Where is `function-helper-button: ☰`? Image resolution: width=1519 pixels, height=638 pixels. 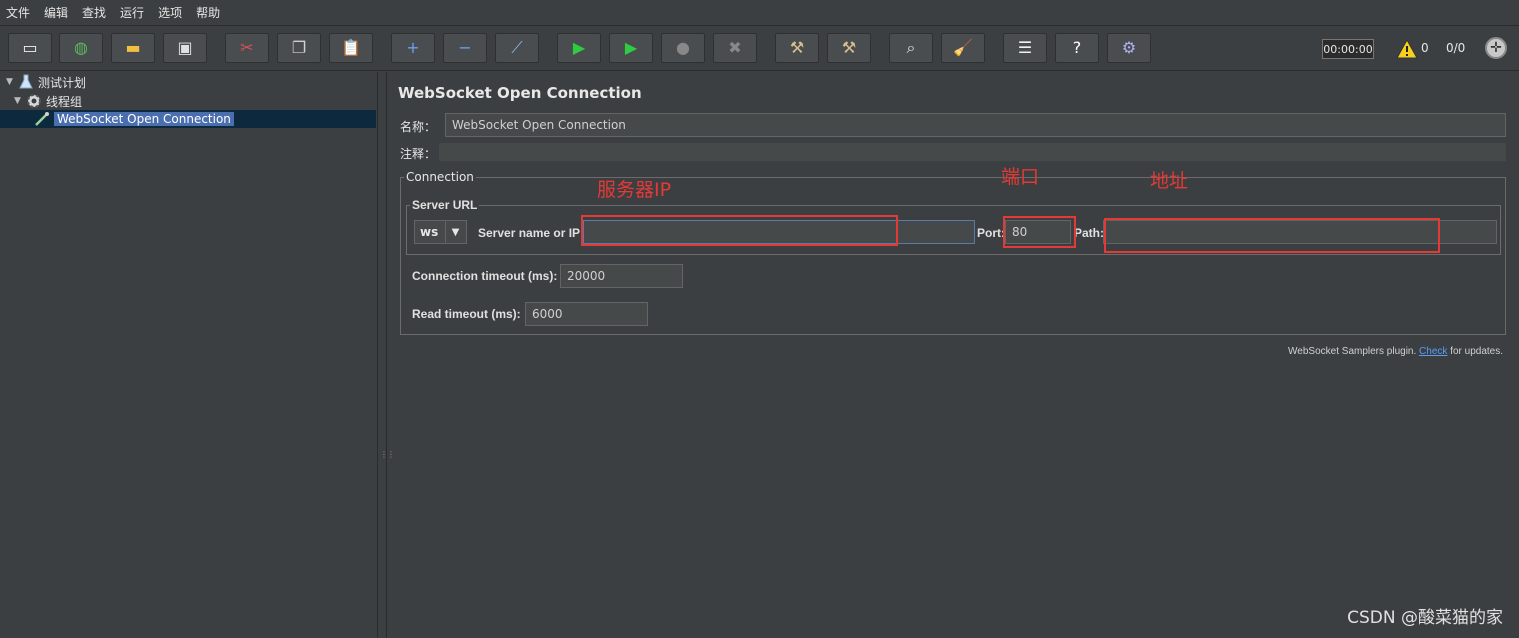
function-helper-button: ☰ is located at coordinates (1025, 48).